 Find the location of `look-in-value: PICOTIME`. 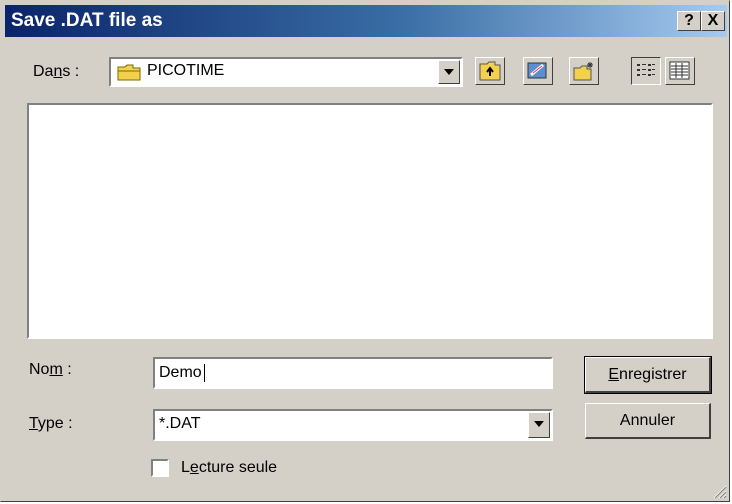

look-in-value: PICOTIME is located at coordinates (186, 70).